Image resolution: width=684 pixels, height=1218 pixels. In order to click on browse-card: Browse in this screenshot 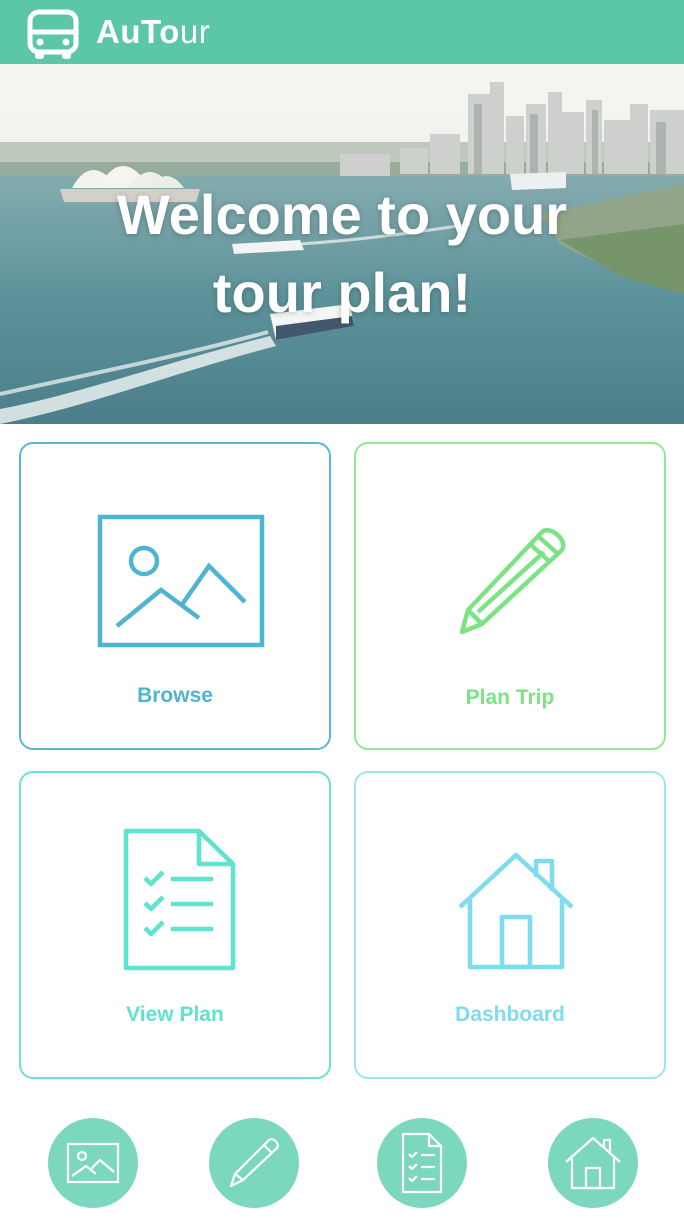, I will do `click(175, 596)`.